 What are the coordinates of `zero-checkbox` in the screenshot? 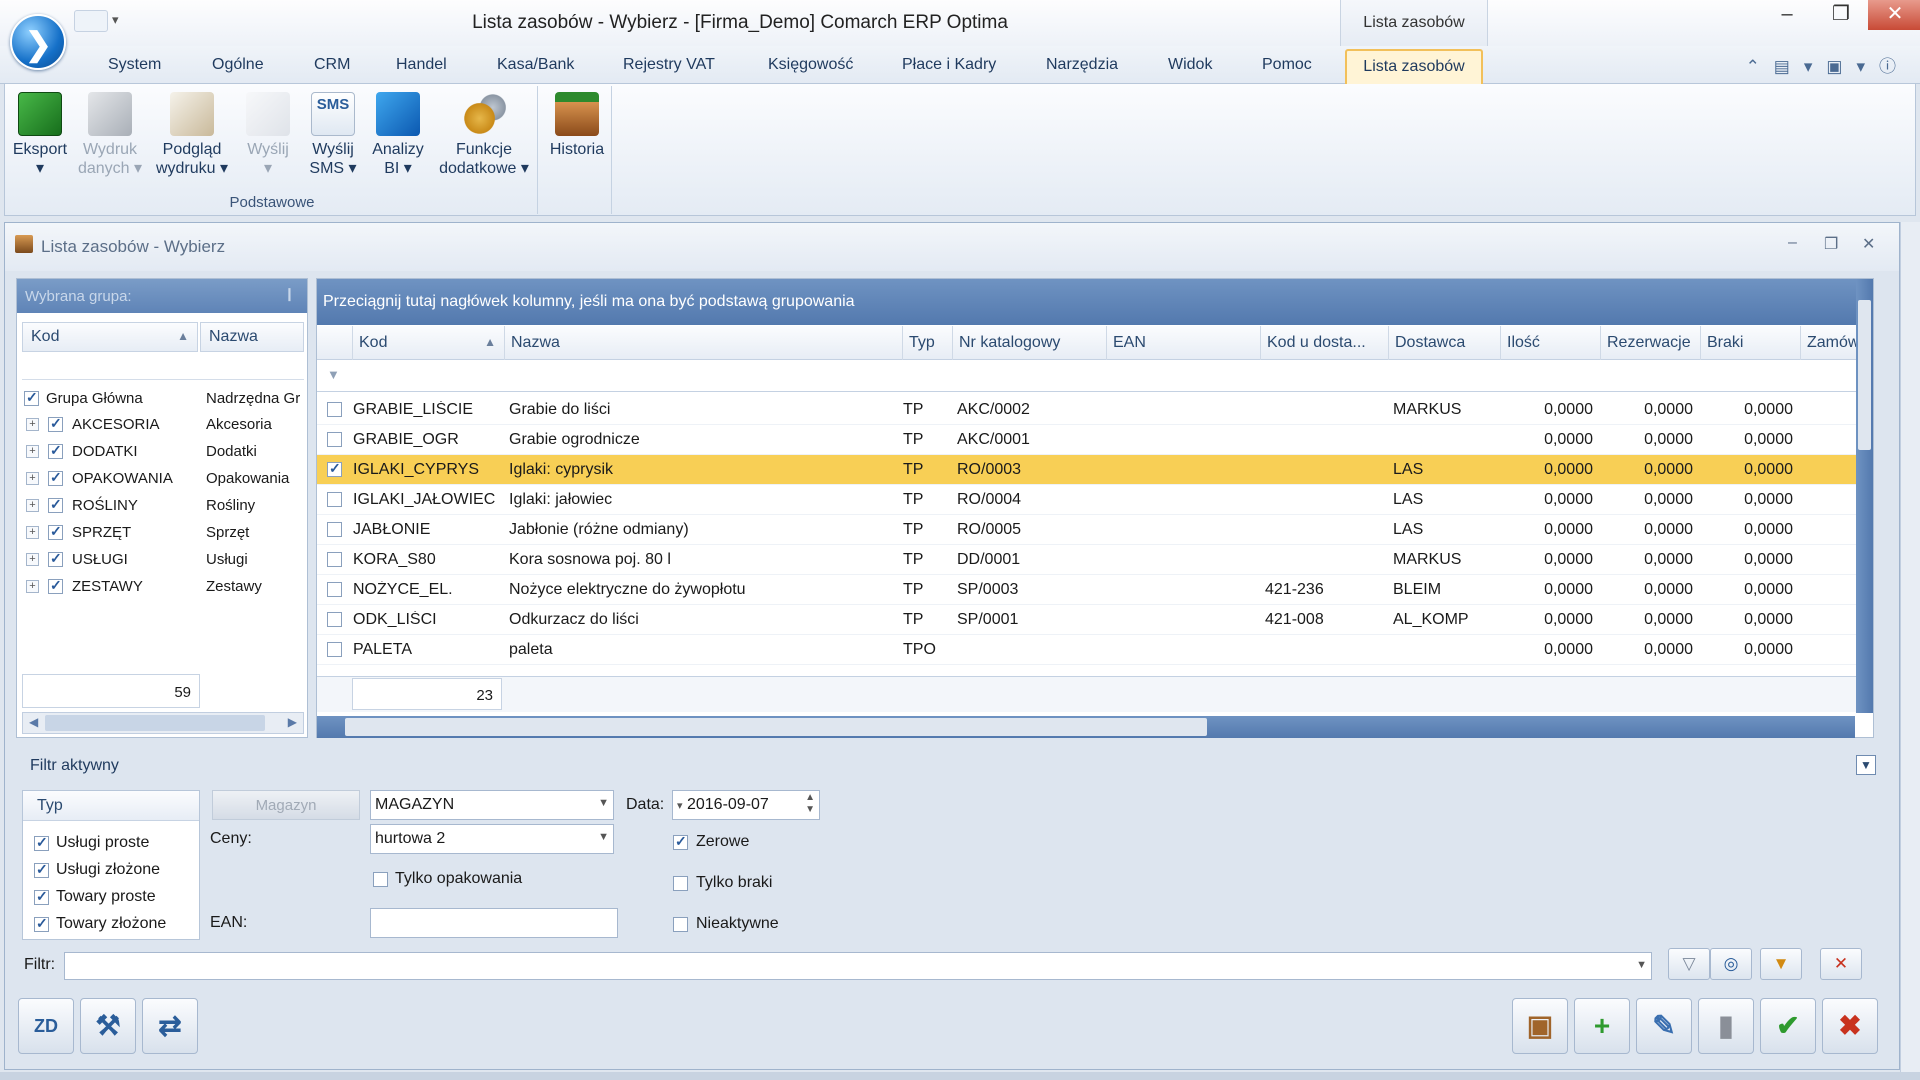 It's located at (680, 841).